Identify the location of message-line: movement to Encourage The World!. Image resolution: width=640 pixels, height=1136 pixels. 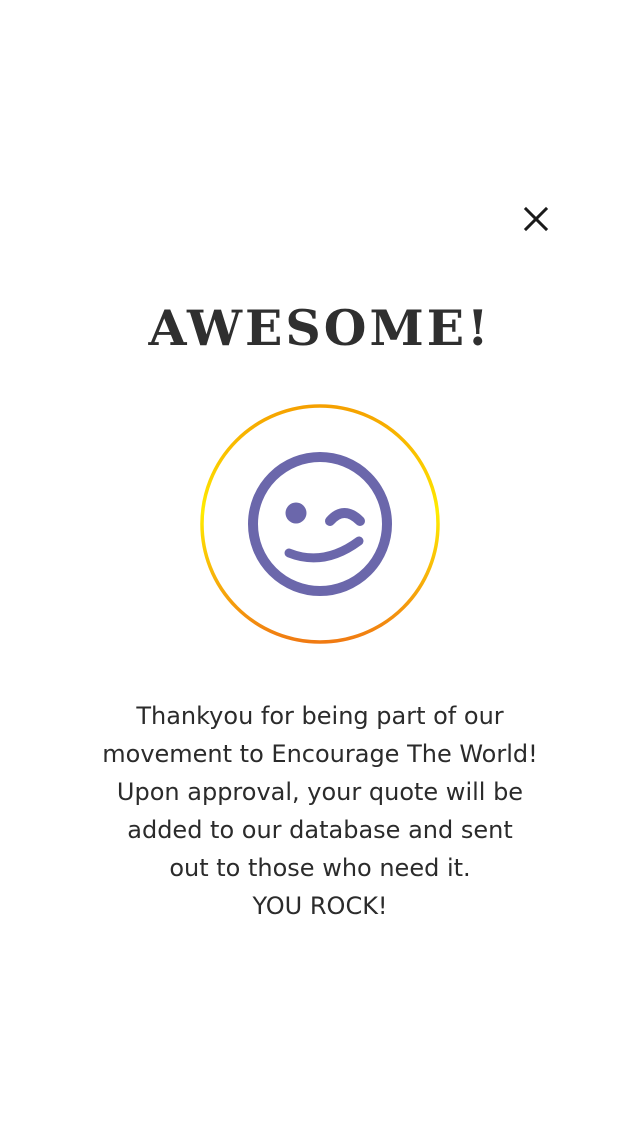
(320, 754).